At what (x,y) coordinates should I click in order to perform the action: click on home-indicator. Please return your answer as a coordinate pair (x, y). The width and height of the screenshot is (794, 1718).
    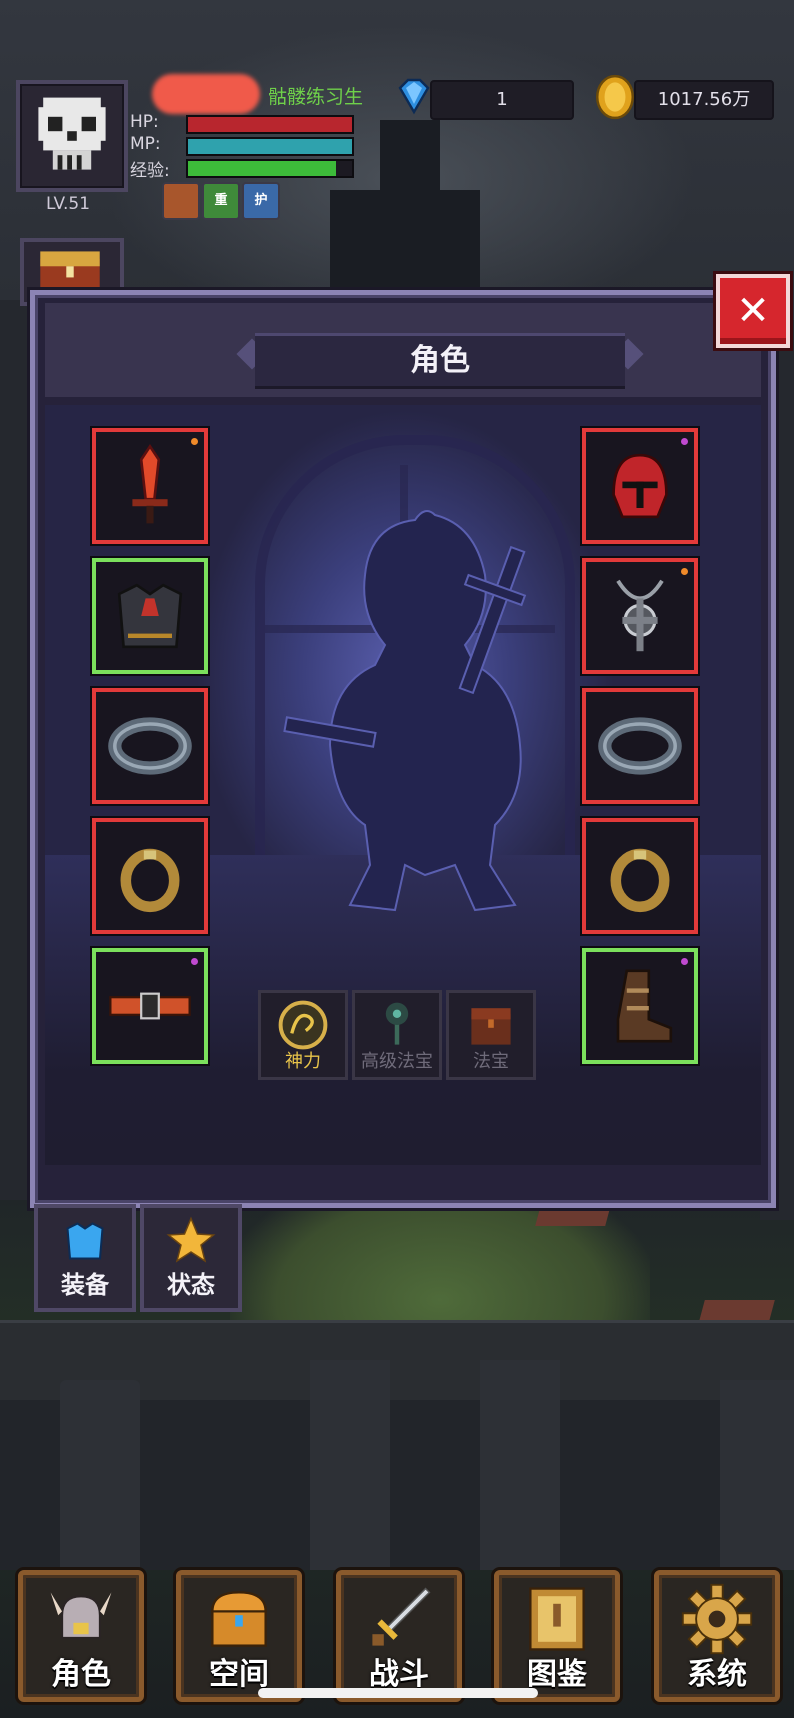
    Looking at the image, I should click on (398, 1693).